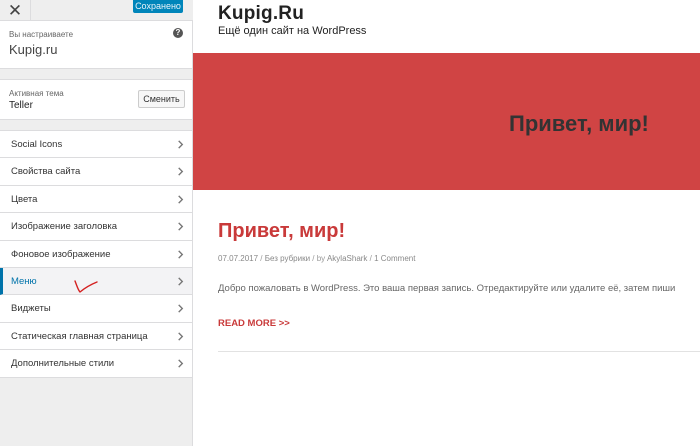 The image size is (700, 446). What do you see at coordinates (61, 254) in the screenshot?
I see `sidebar-item-label: Фоновое изображение` at bounding box center [61, 254].